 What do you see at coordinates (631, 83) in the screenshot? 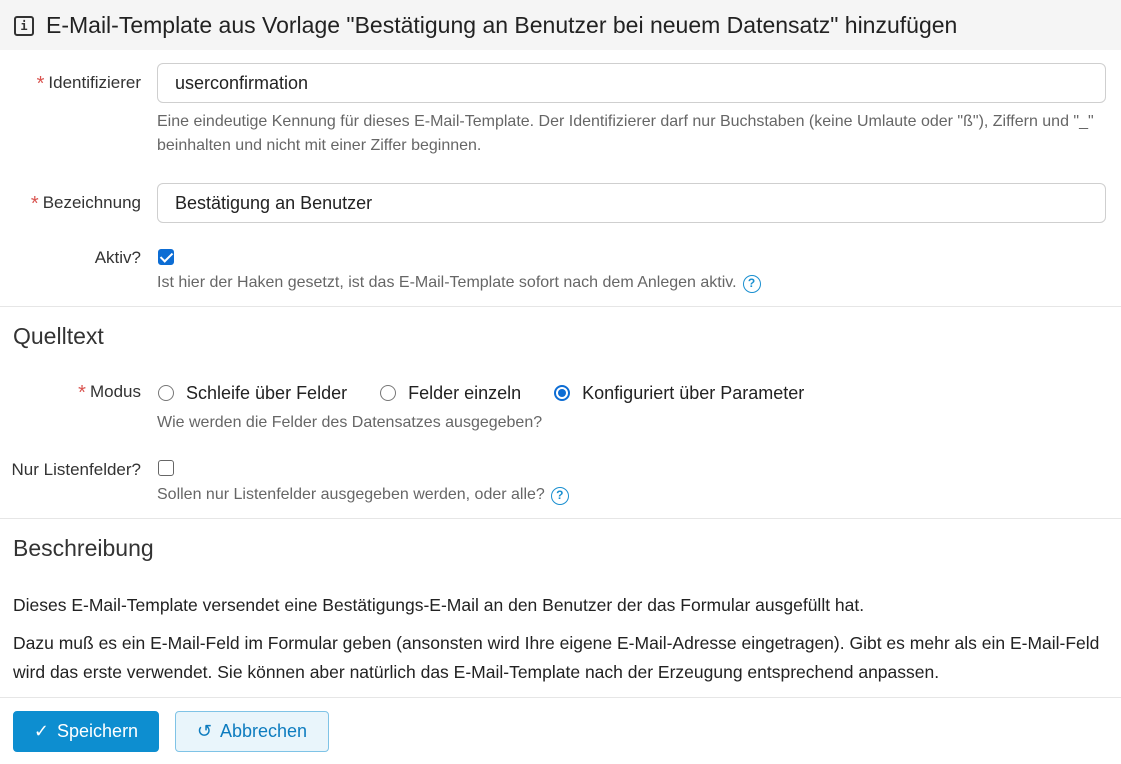
I see `identifier-input` at bounding box center [631, 83].